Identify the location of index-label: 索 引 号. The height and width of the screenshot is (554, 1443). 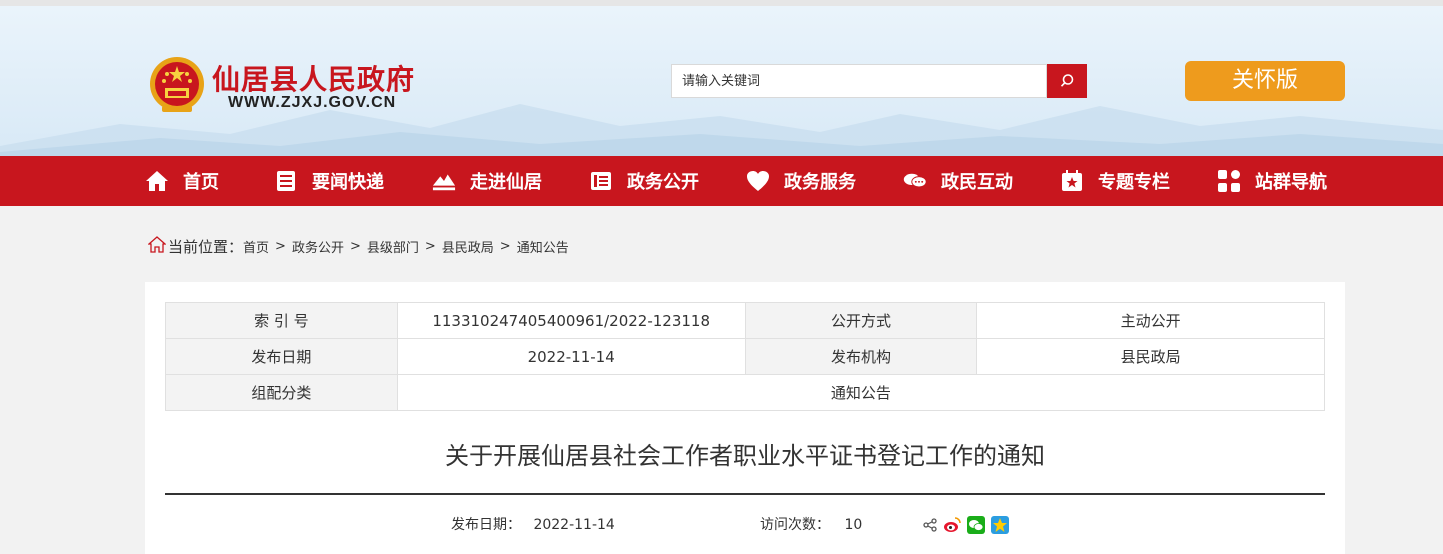
(281, 320).